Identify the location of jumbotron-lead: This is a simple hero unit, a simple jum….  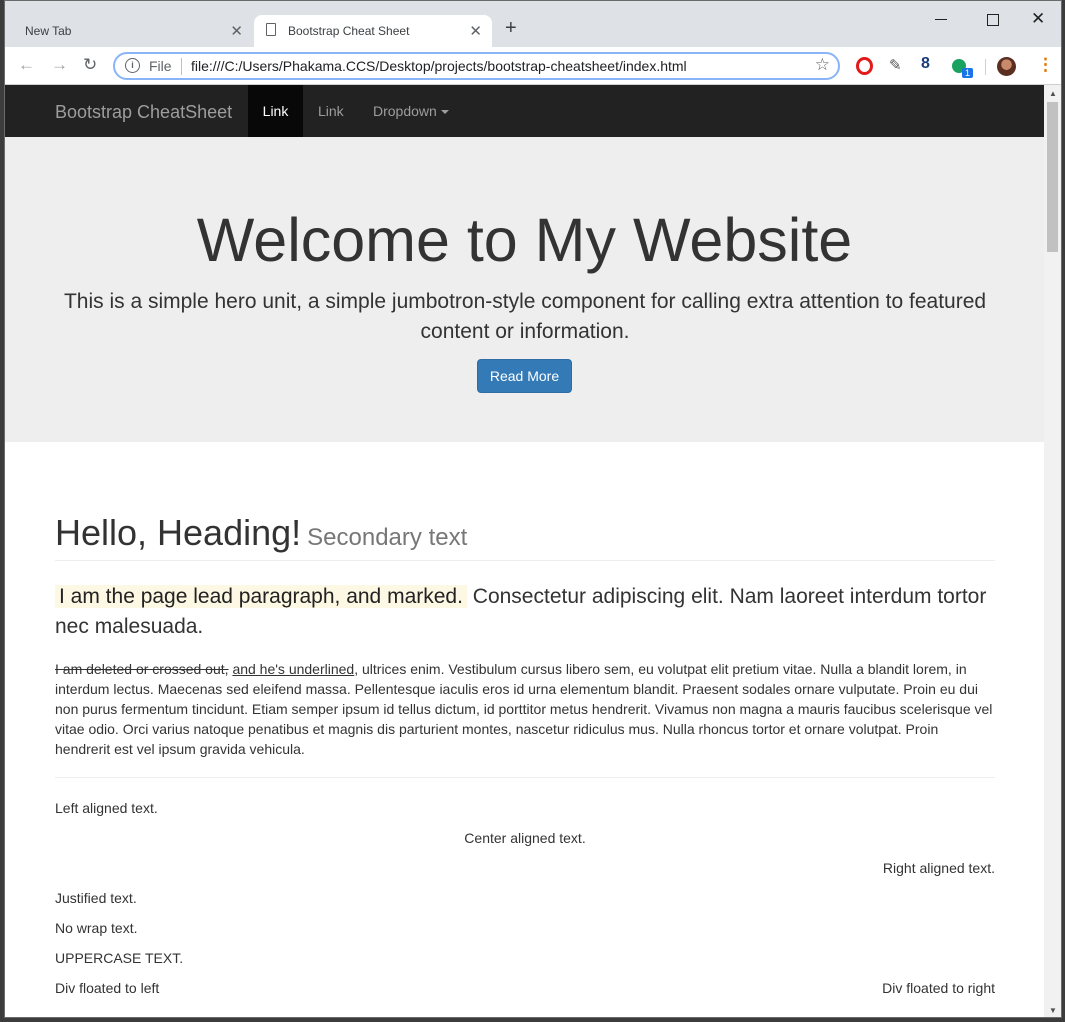
(525, 316).